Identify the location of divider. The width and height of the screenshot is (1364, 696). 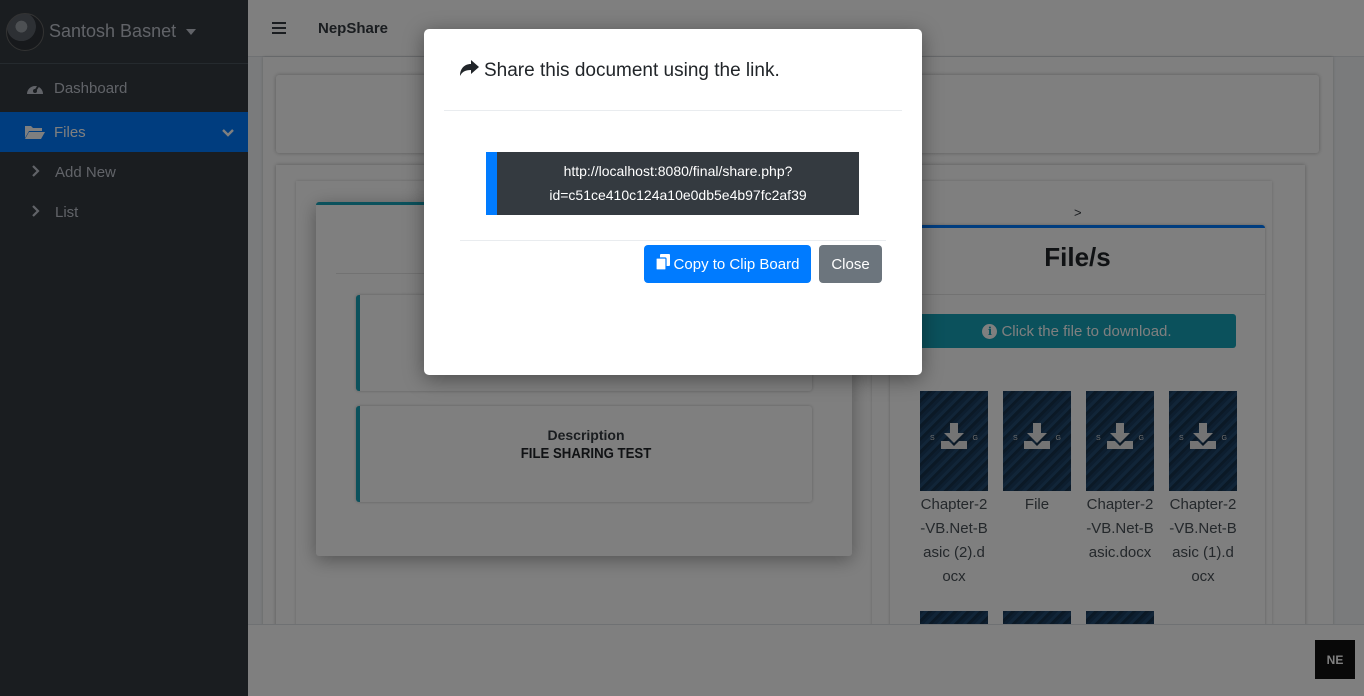
(673, 240).